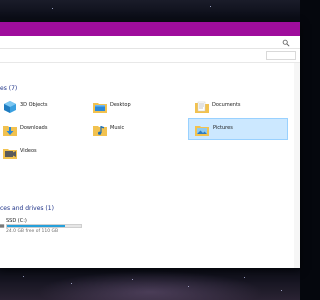 This screenshot has height=300, width=320. Describe the element at coordinates (150, 42) in the screenshot. I see `ribbon-bar` at that location.